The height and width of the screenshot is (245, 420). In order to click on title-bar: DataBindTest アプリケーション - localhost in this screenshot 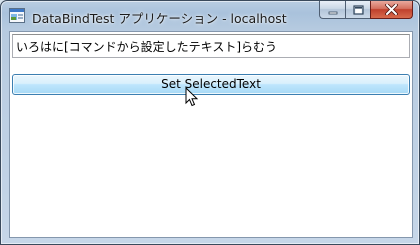, I will do `click(210, 15)`.